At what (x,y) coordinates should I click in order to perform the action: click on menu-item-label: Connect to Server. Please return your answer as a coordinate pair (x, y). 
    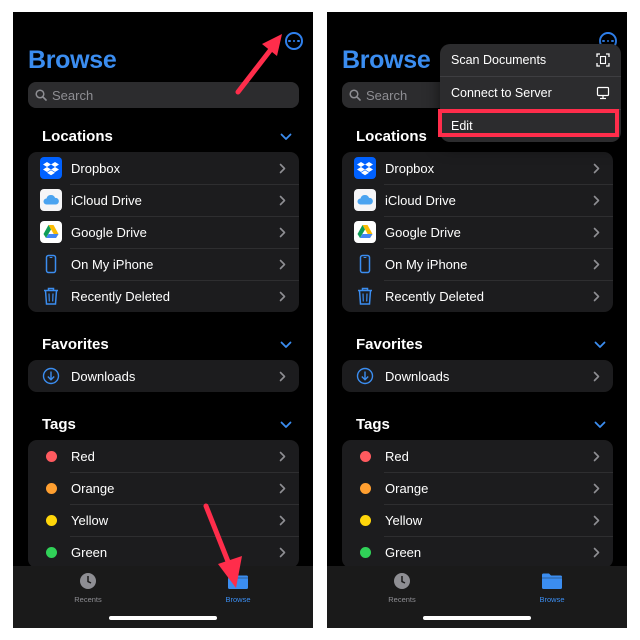
    Looking at the image, I should click on (501, 93).